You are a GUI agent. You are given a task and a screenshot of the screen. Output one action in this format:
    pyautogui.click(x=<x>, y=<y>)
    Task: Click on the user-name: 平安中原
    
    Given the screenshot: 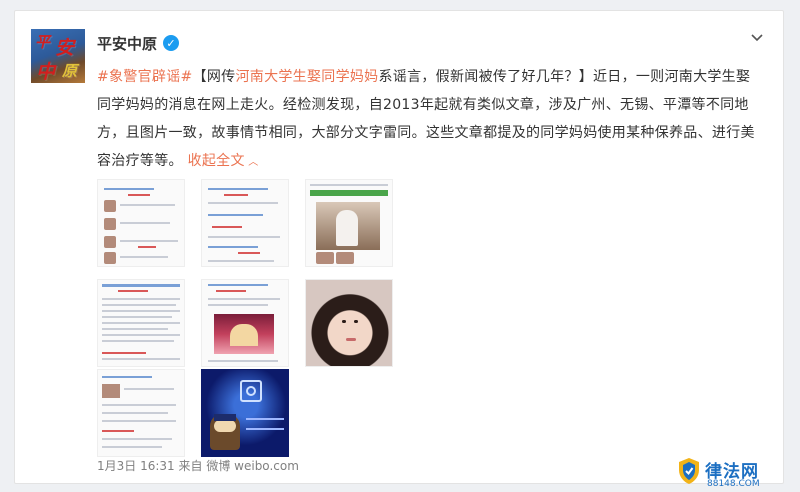 What is the action you would take?
    pyautogui.click(x=127, y=43)
    